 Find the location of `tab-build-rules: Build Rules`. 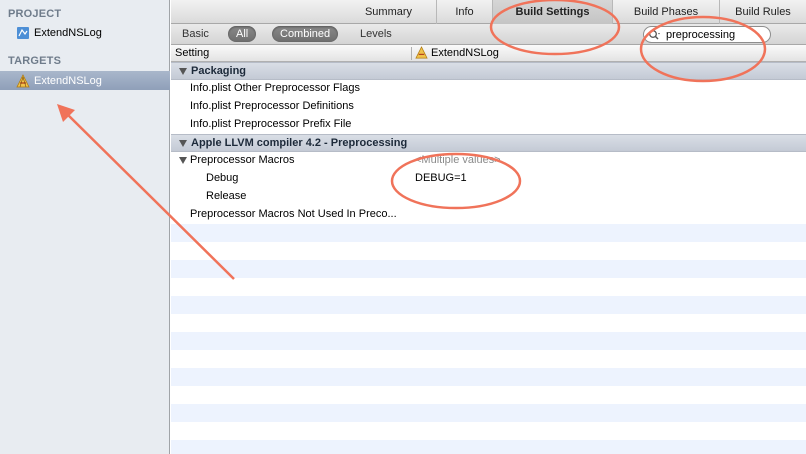

tab-build-rules: Build Rules is located at coordinates (762, 12).